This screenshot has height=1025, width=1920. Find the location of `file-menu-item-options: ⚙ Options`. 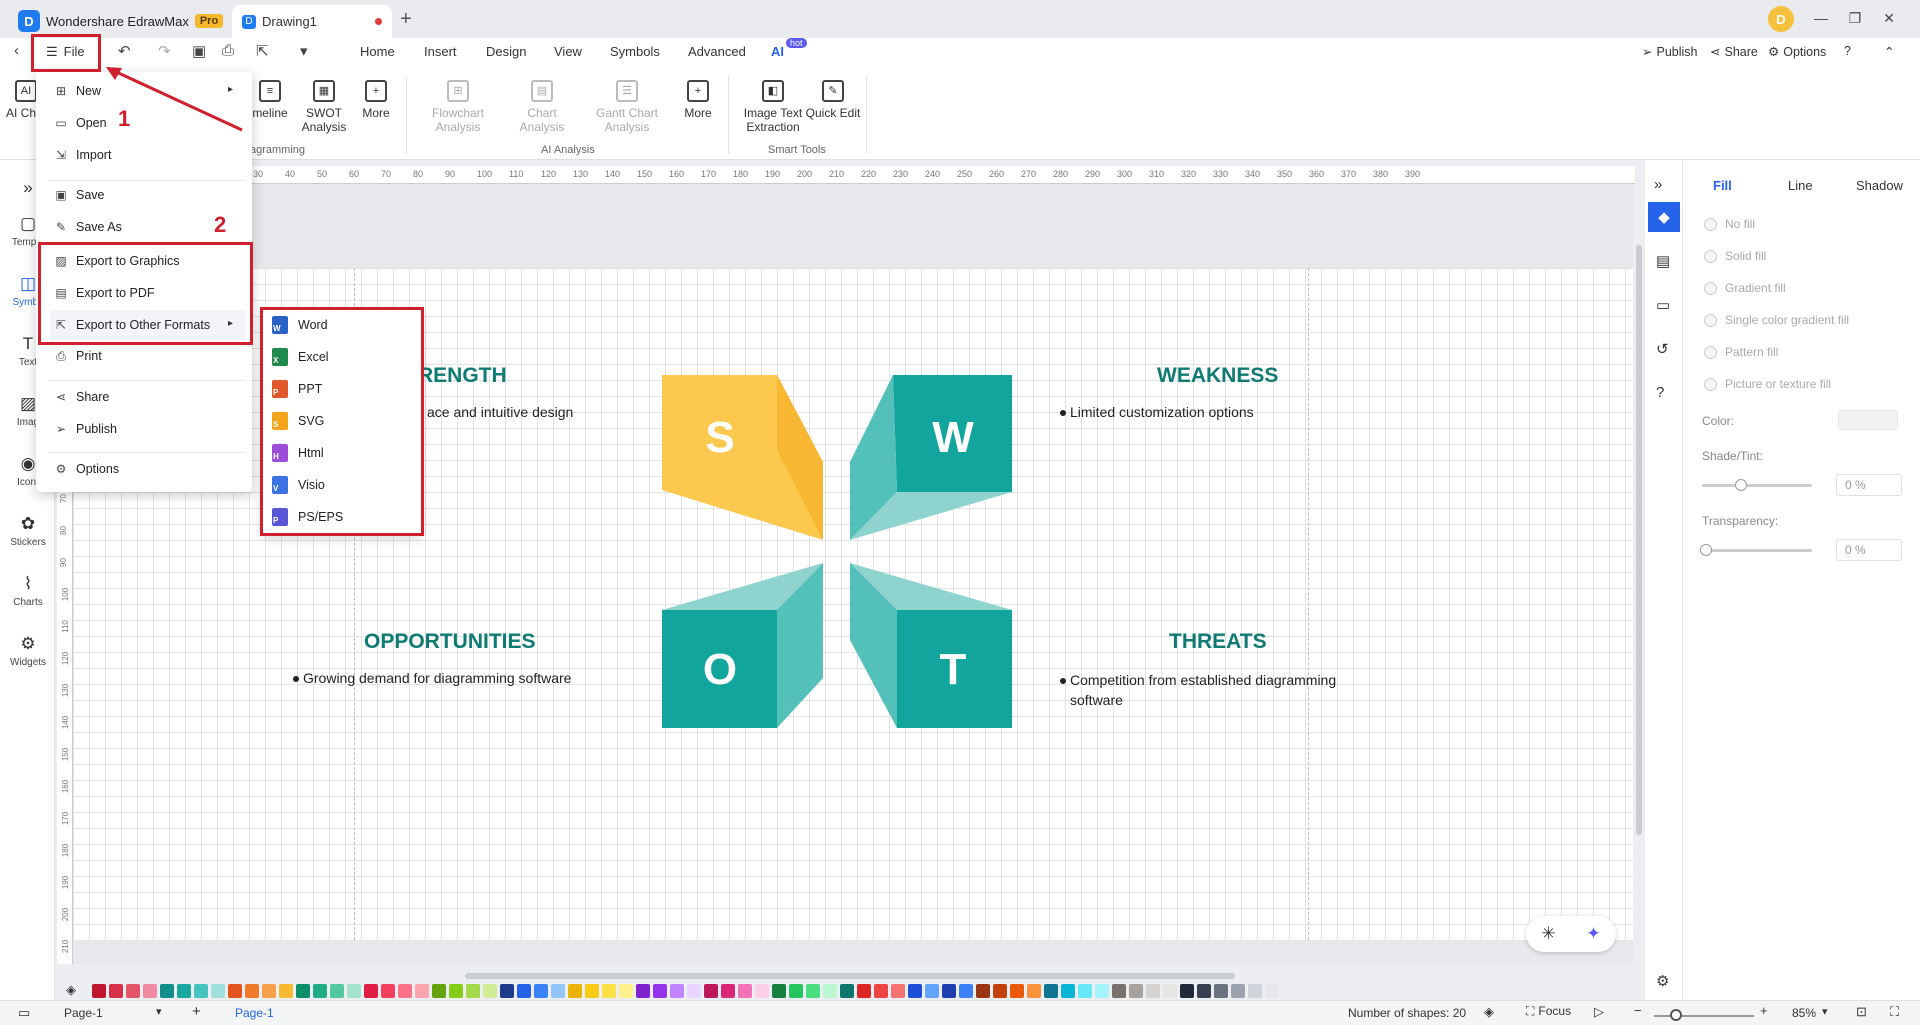

file-menu-item-options: ⚙ Options is located at coordinates (148, 469).